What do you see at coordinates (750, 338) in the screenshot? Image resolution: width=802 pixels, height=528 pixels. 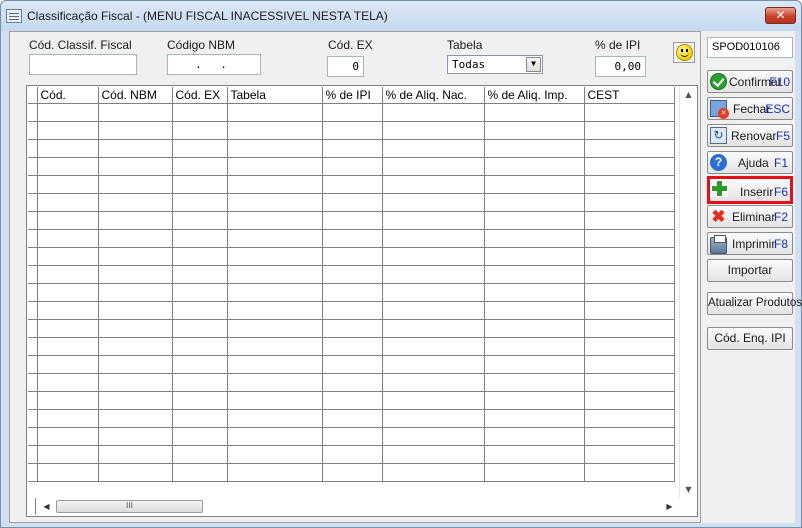 I see `cod-enq-ipi-button: Cód. Enq. IPI` at bounding box center [750, 338].